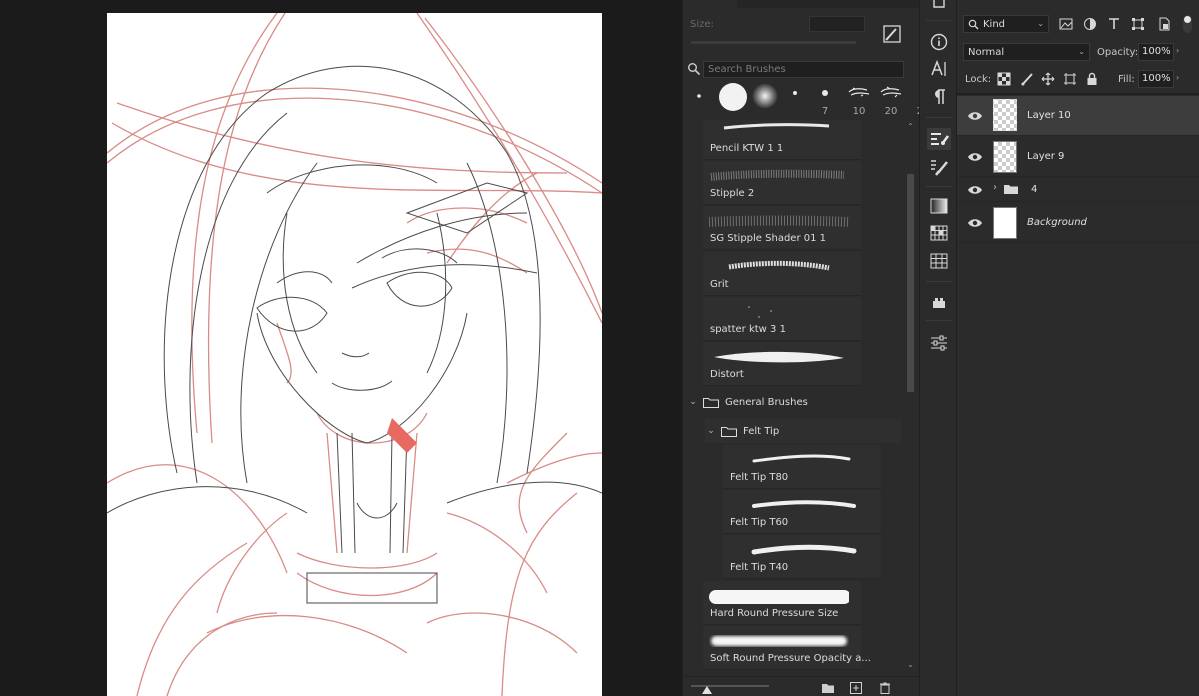 The width and height of the screenshot is (1199, 696). What do you see at coordinates (1006, 24) in the screenshot?
I see `layer-kind-filter-select: Kind ⌄` at bounding box center [1006, 24].